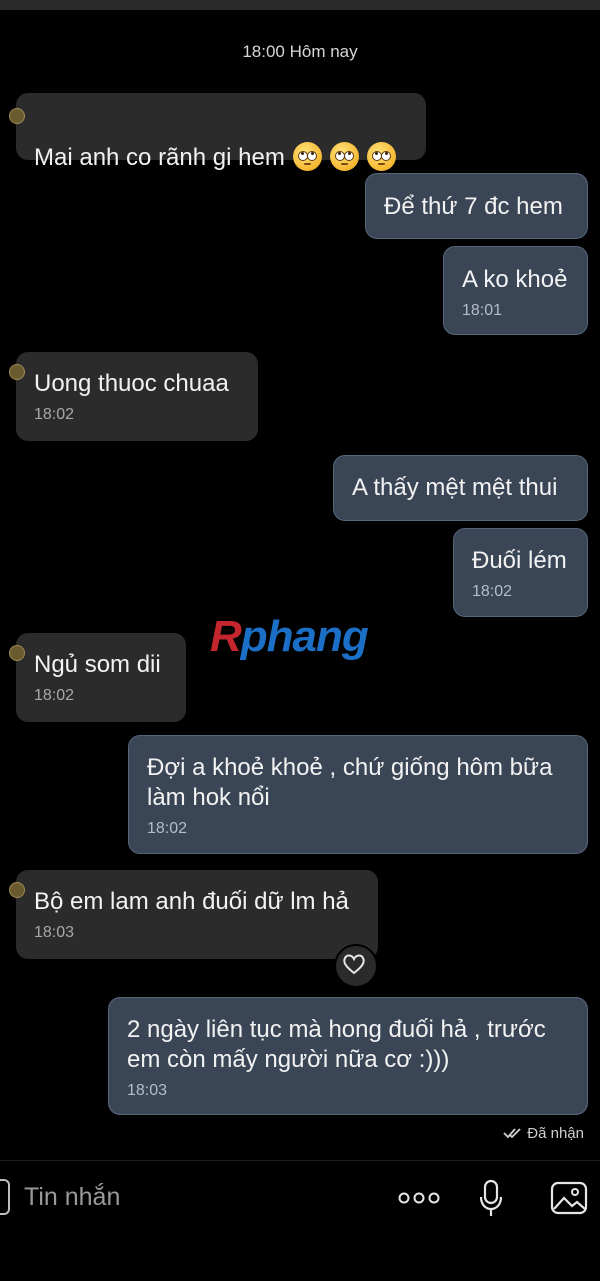 The height and width of the screenshot is (1281, 600). Describe the element at coordinates (5, 1197) in the screenshot. I see `emoji-sticker-icon` at that location.